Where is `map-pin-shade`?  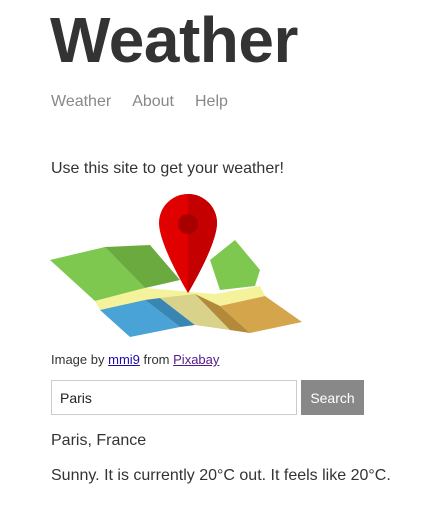
map-pin-shade is located at coordinates (202, 243).